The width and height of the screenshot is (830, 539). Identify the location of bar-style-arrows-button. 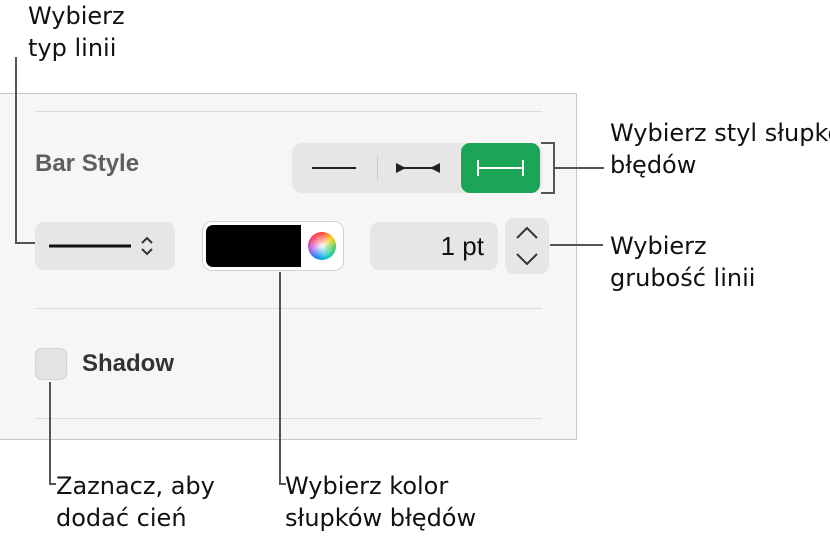
(419, 168).